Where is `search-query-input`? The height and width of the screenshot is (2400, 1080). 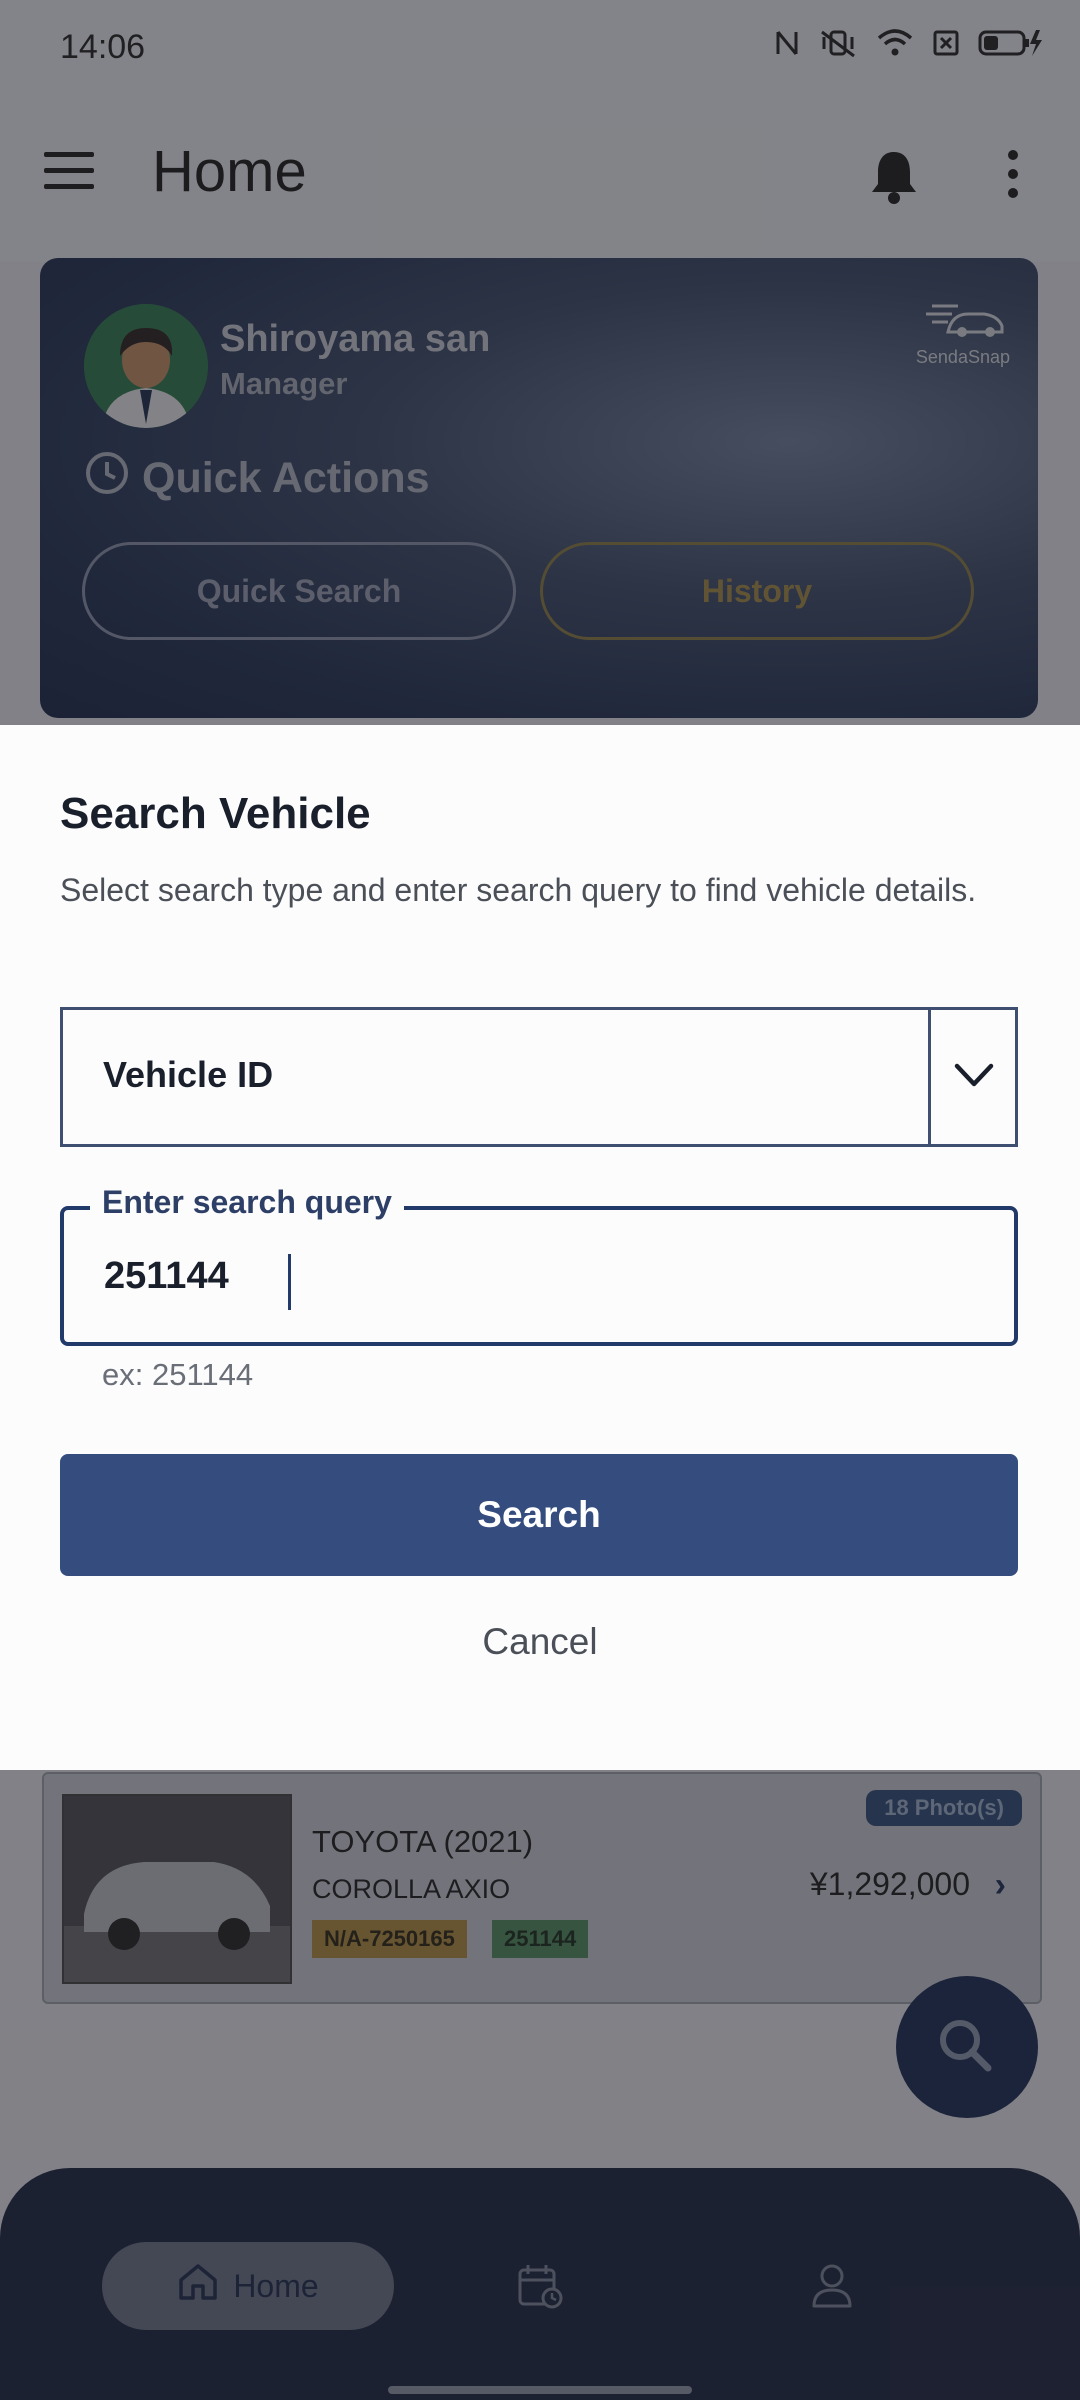
search-query-input is located at coordinates (534, 1276).